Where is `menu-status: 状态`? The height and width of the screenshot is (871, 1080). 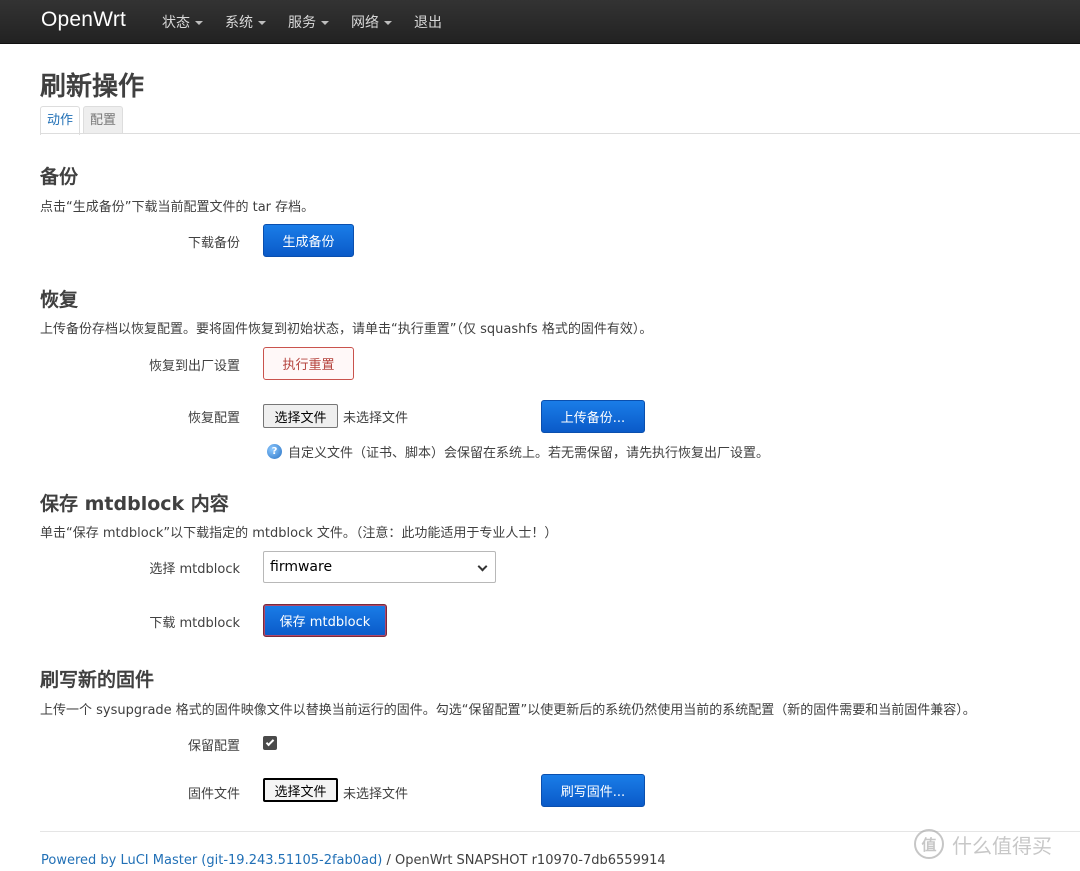 menu-status: 状态 is located at coordinates (182, 22).